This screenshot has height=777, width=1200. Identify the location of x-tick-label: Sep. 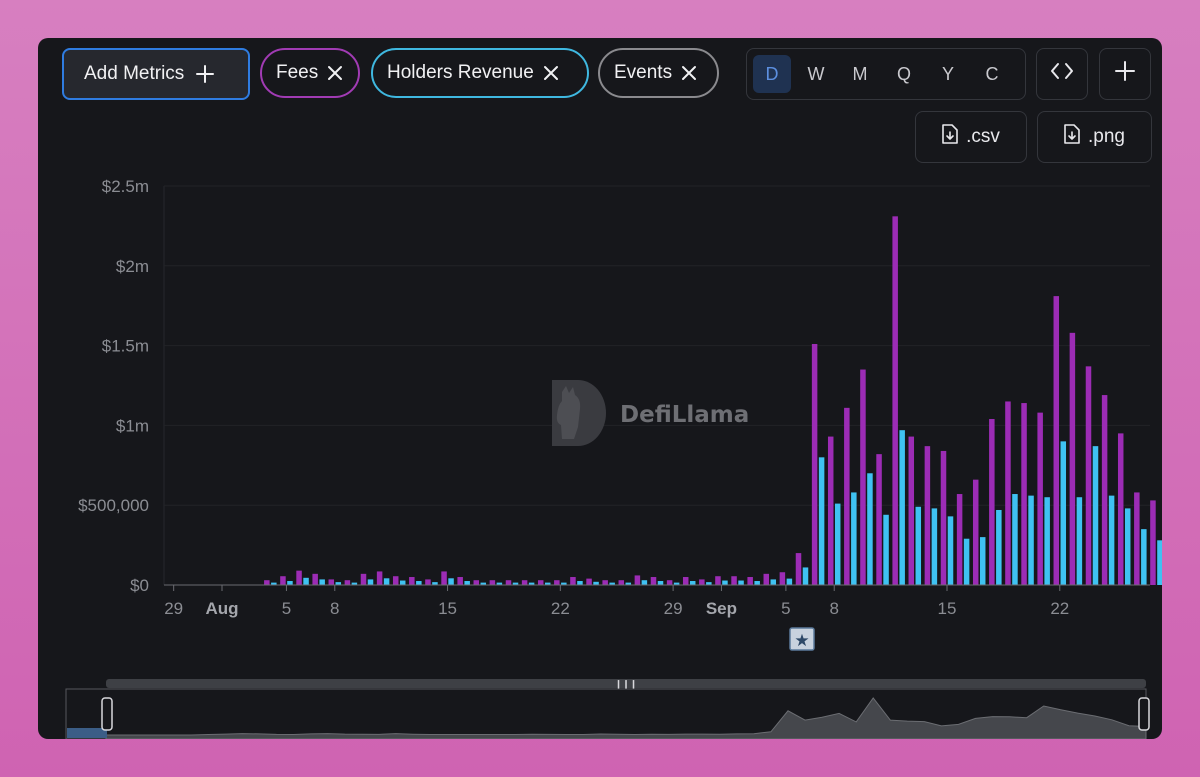
(721, 608).